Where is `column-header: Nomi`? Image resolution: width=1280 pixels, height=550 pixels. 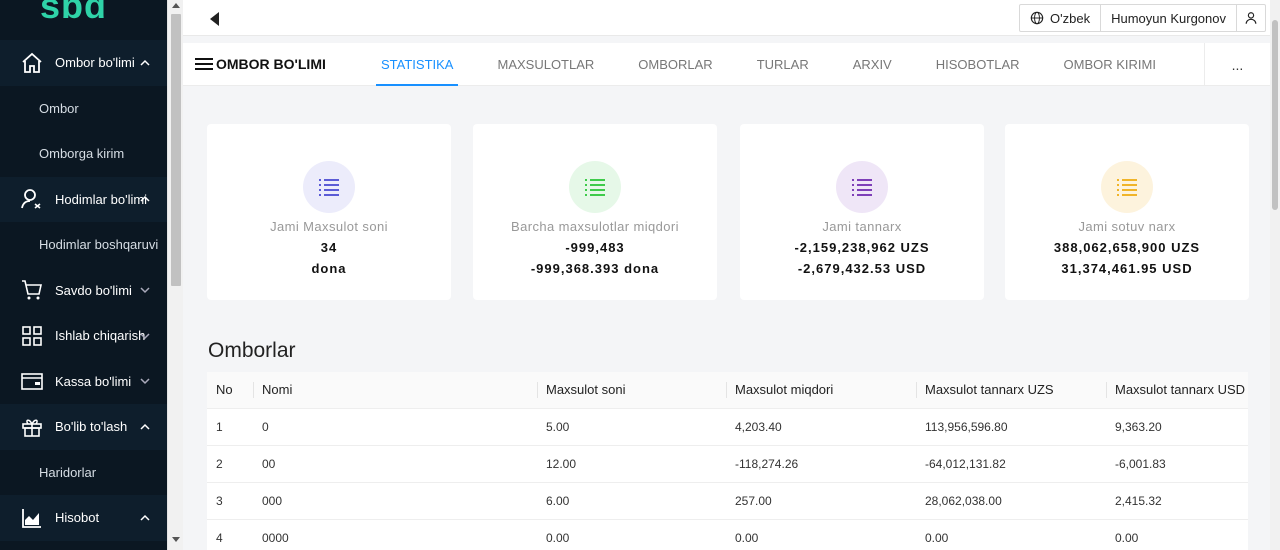 column-header: Nomi is located at coordinates (395, 390).